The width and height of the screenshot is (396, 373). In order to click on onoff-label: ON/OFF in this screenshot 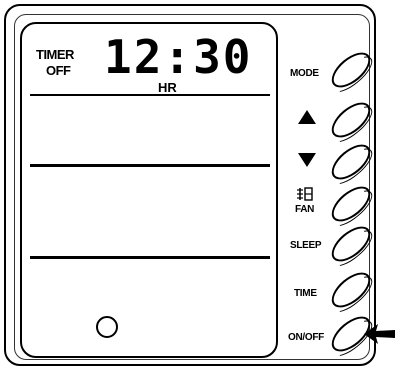, I will do `click(306, 337)`.